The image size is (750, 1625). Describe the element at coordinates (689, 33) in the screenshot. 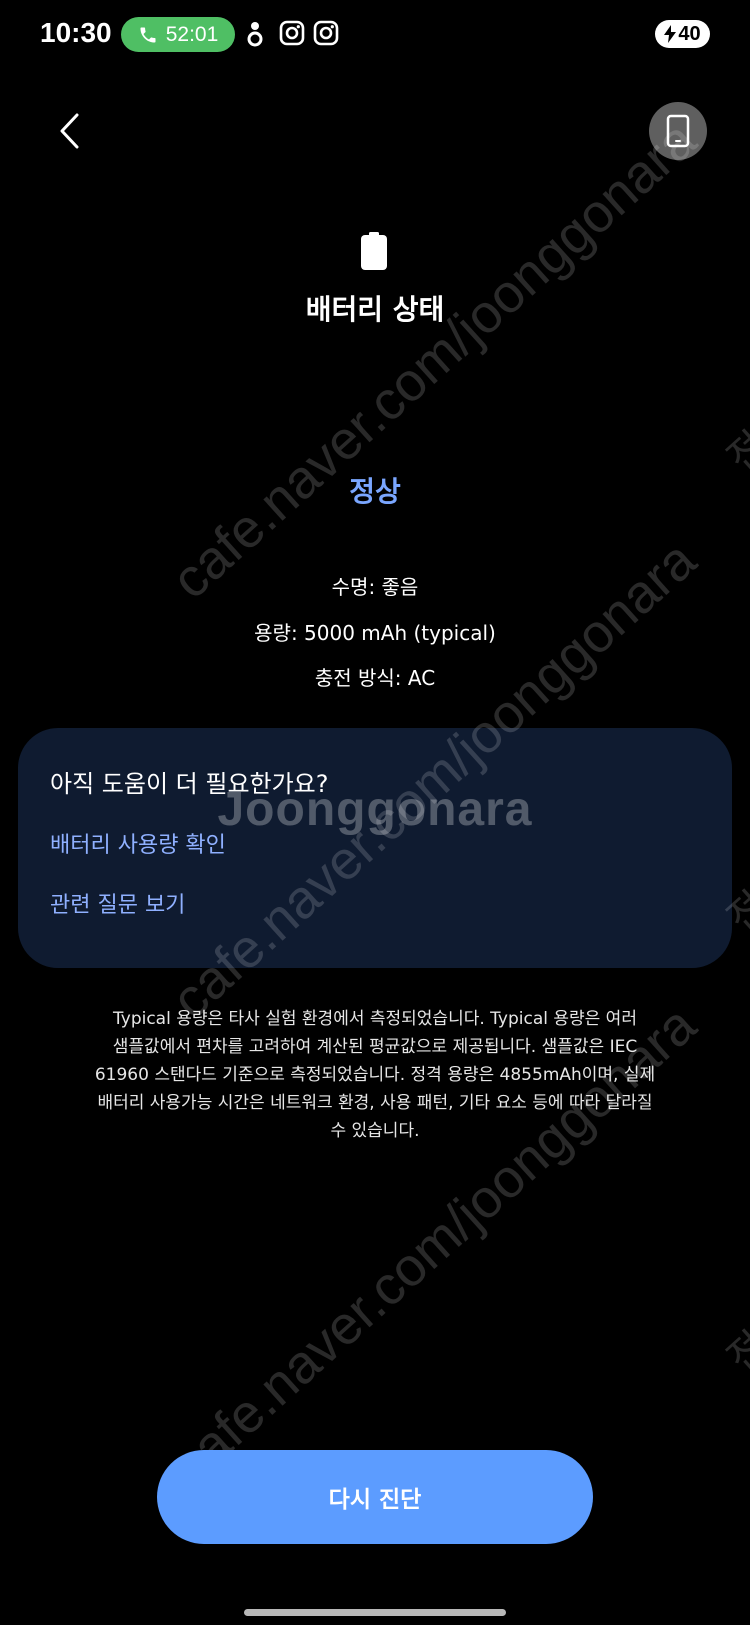

I see `battery-level: 40` at that location.